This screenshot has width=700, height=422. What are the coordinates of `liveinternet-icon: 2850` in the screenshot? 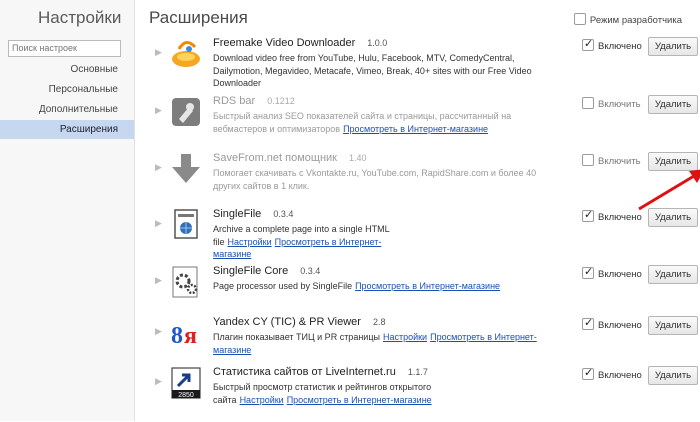 It's located at (186, 383).